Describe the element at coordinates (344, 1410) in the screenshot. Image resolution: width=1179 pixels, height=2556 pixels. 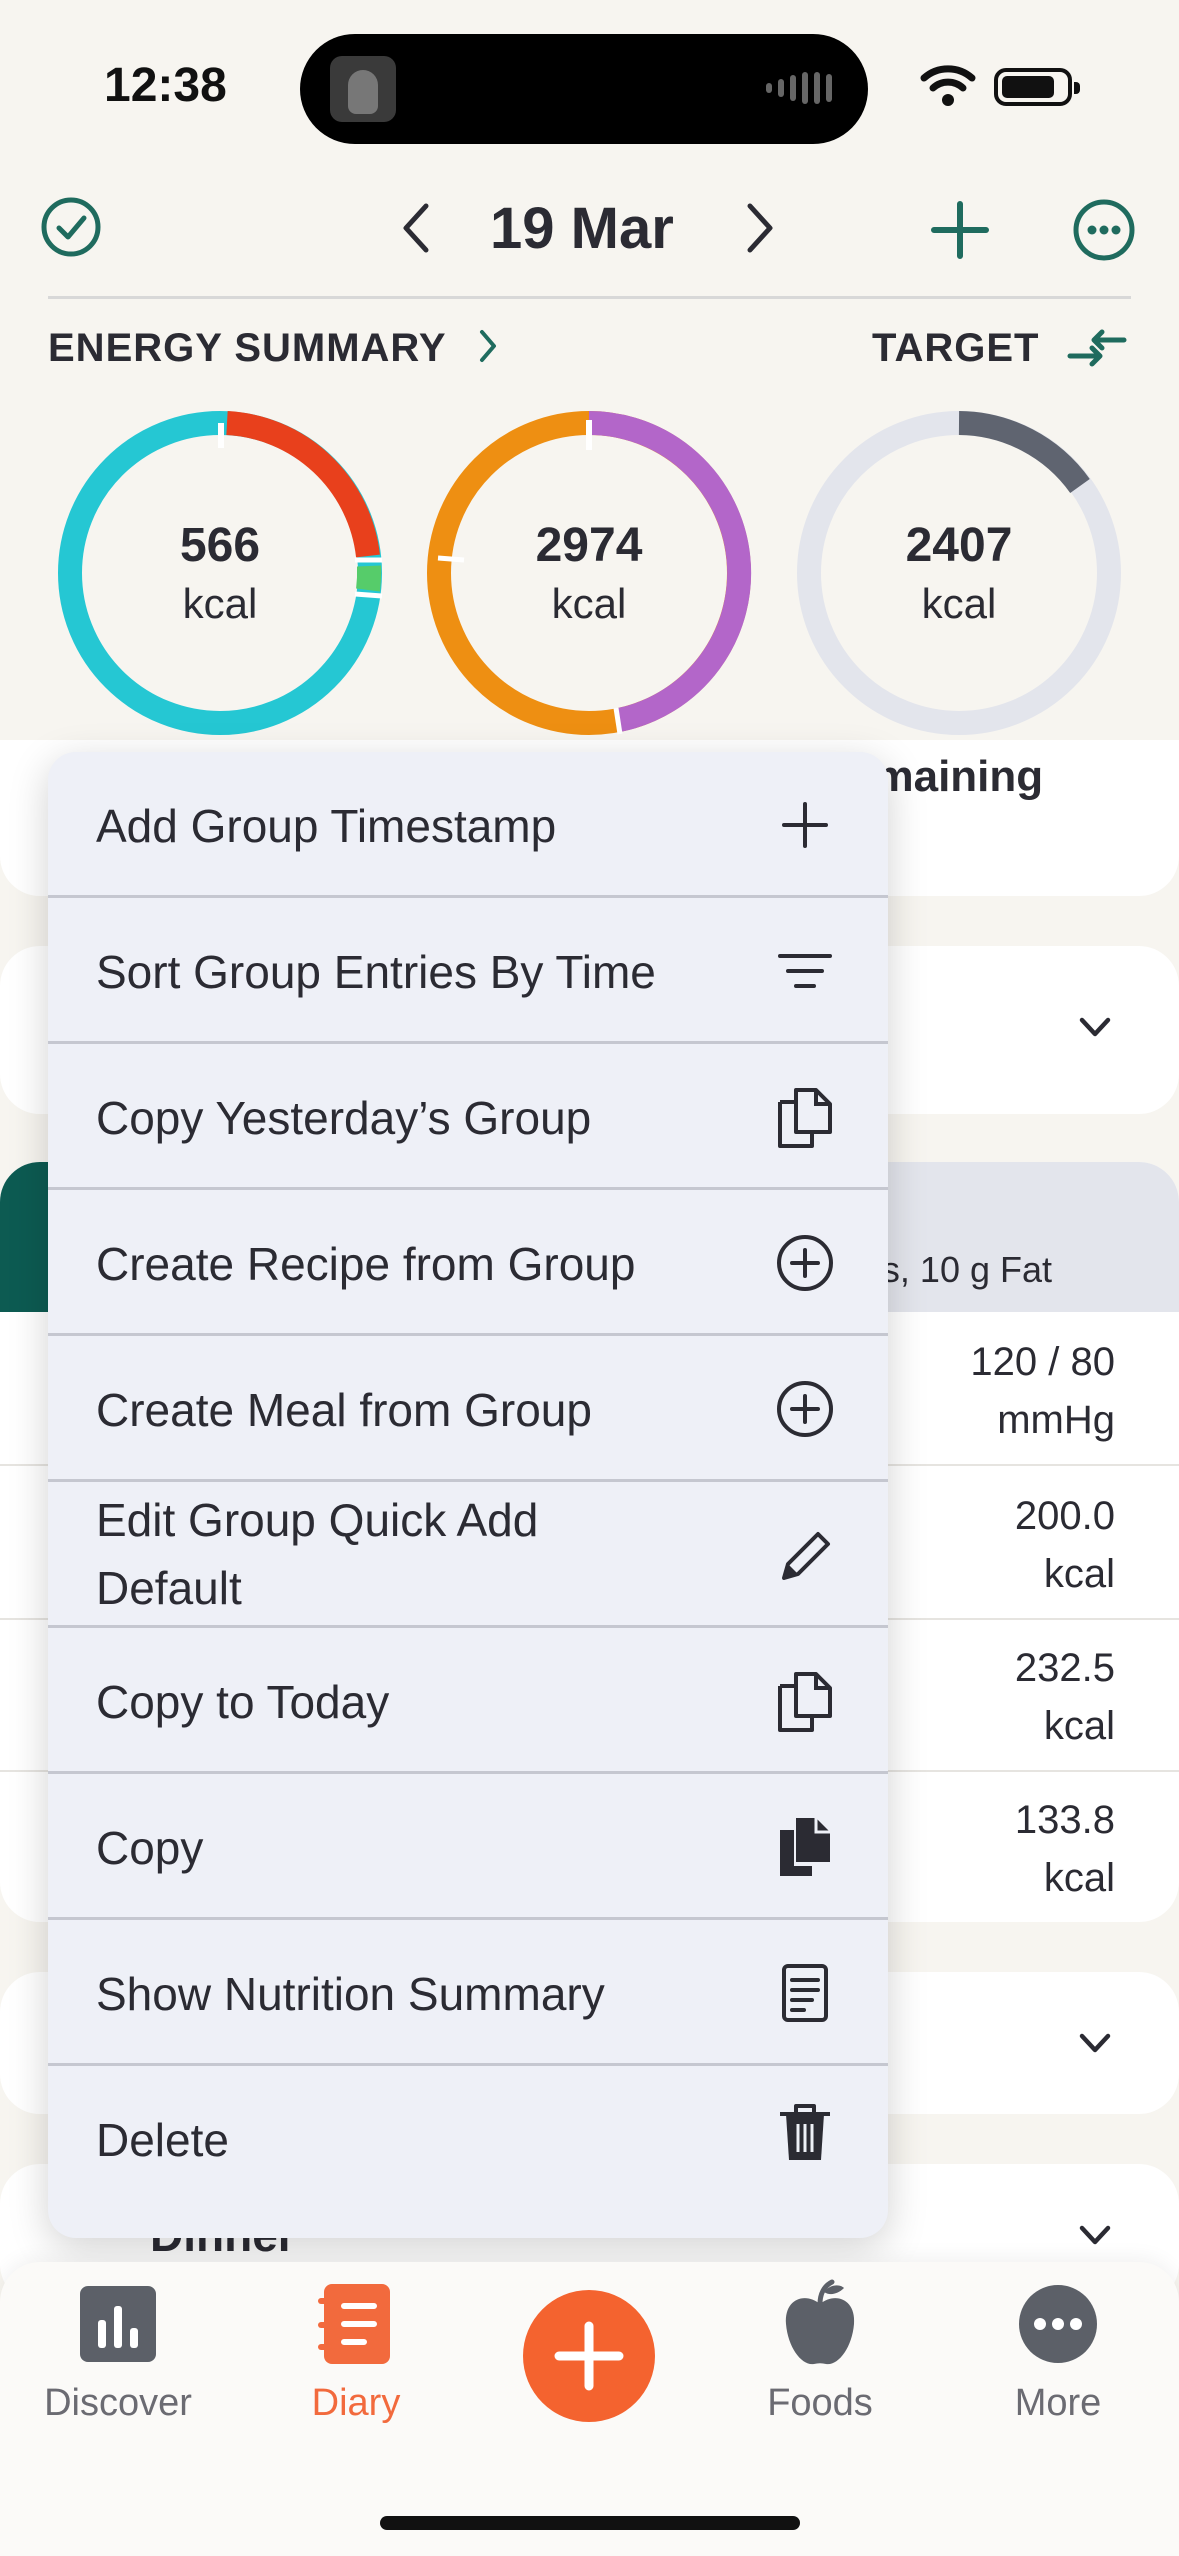
I see `menu-item-label: Create Meal from Group` at that location.